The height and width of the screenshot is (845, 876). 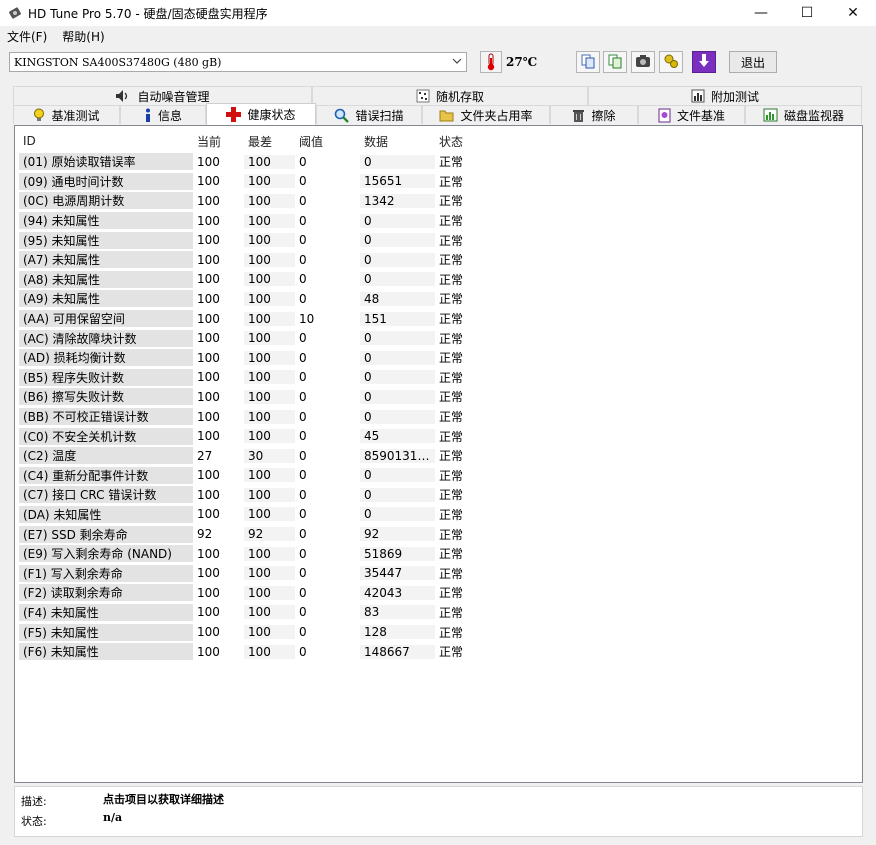 What do you see at coordinates (457, 62) in the screenshot?
I see `chevron-down-icon` at bounding box center [457, 62].